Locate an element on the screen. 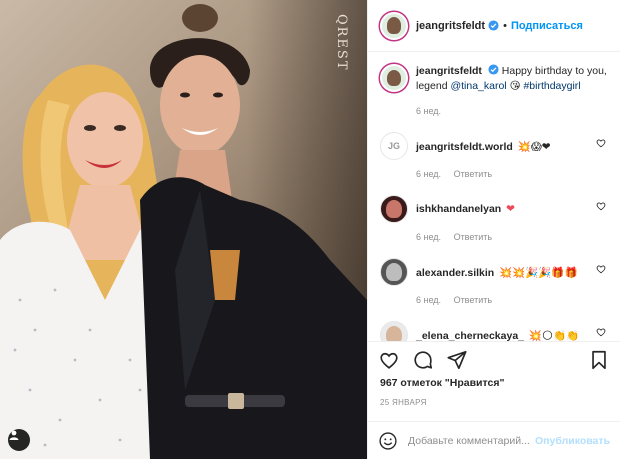  post-header: jeangritsfeldt • Подписаться is located at coordinates (494, 26).